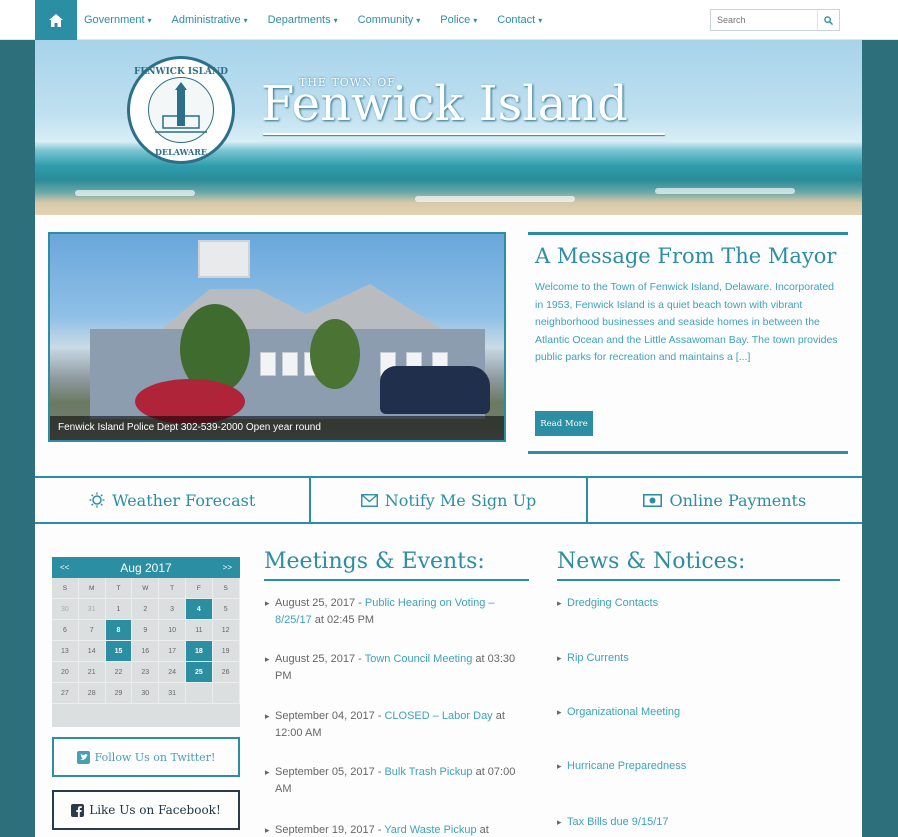 The height and width of the screenshot is (837, 898). What do you see at coordinates (199, 651) in the screenshot?
I see `calendar-event-day: 18` at bounding box center [199, 651].